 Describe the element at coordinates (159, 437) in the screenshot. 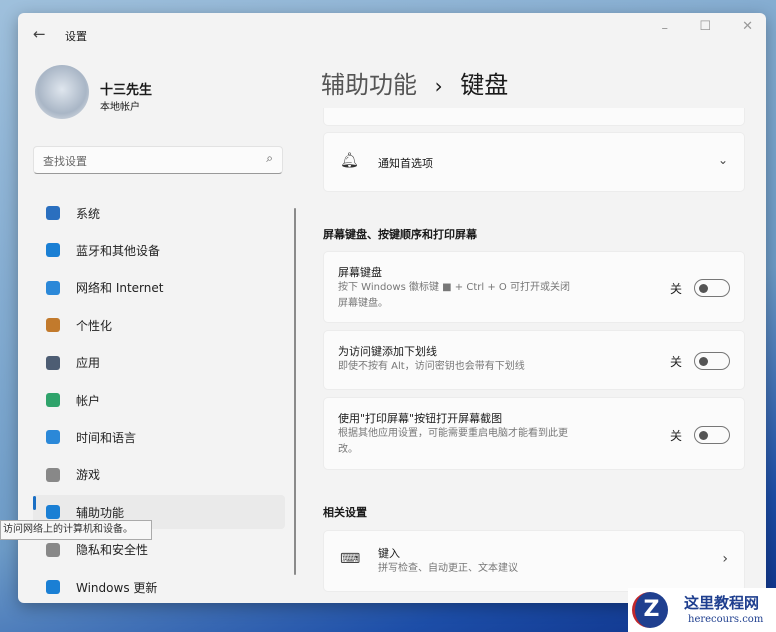

I see `sidebar-item: 时间和语言` at that location.